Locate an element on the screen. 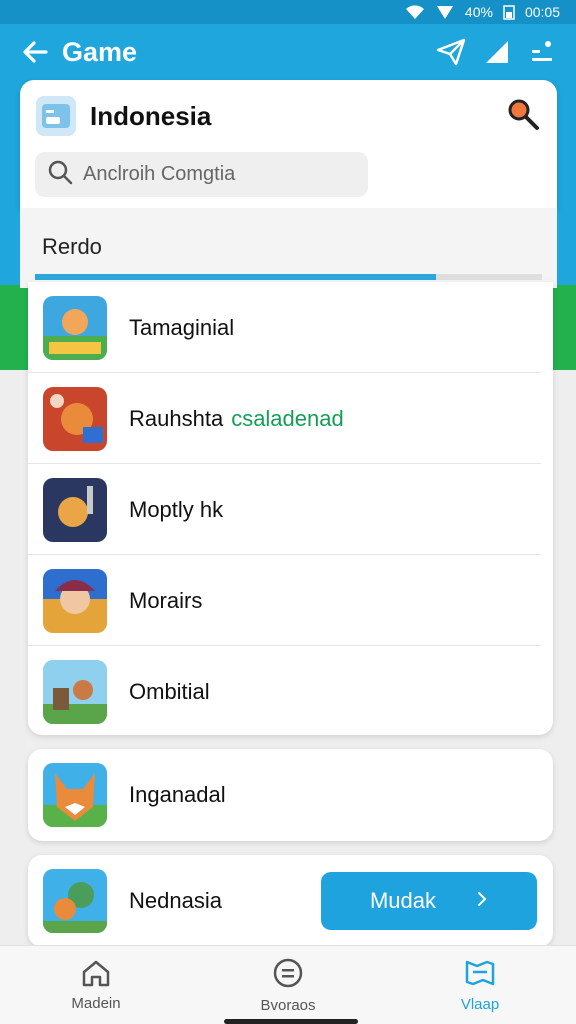  nav-label: Madein is located at coordinates (96, 1003).